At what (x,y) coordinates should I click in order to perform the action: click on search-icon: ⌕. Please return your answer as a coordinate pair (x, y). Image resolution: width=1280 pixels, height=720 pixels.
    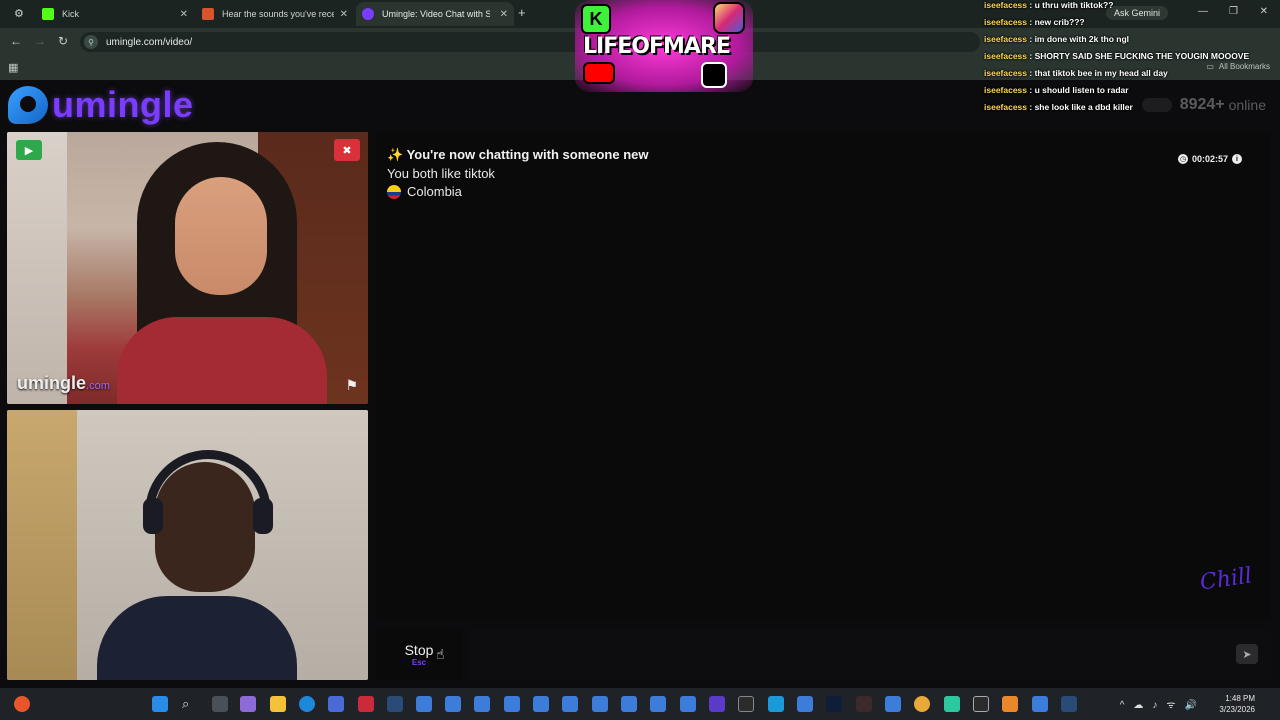
    Looking at the image, I should click on (190, 704).